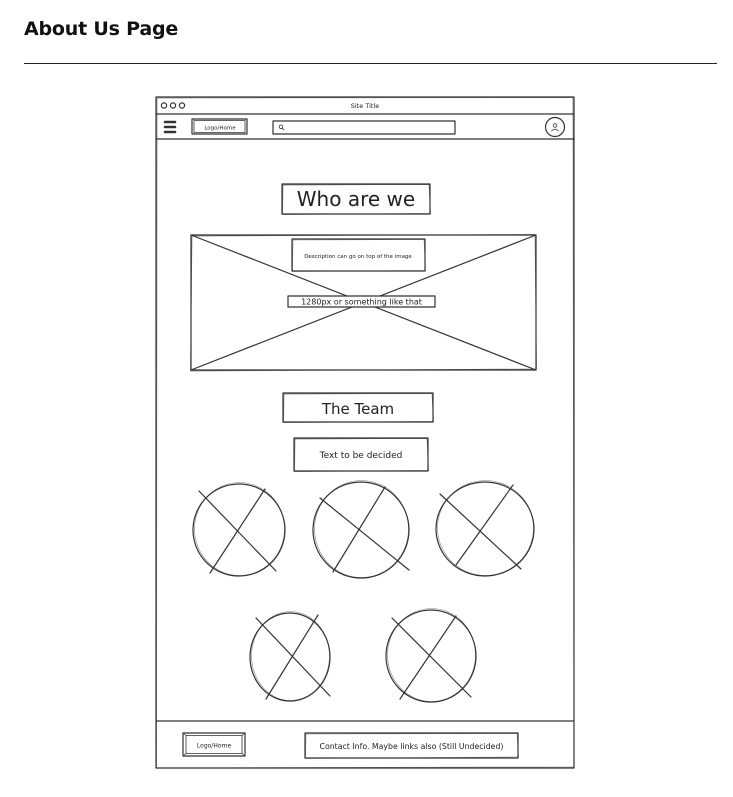 The width and height of the screenshot is (733, 797). I want to click on team-title: The Team, so click(357, 409).